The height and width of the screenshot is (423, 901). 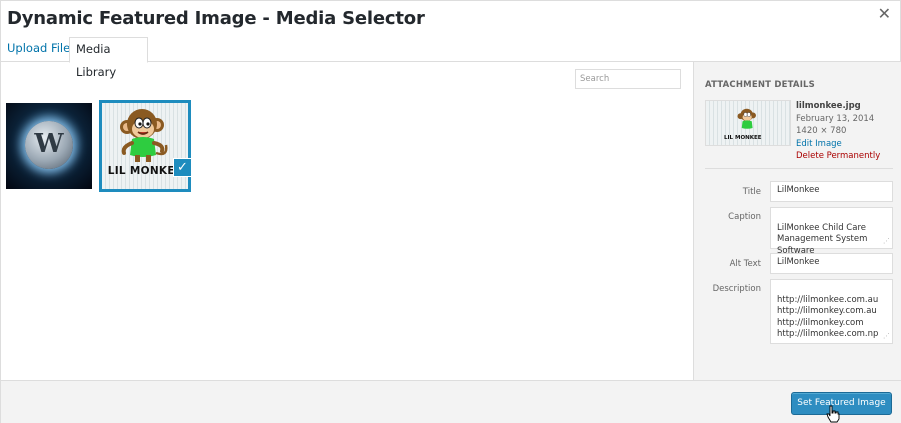 What do you see at coordinates (745, 264) in the screenshot?
I see `alt-text-label: Alt Text` at bounding box center [745, 264].